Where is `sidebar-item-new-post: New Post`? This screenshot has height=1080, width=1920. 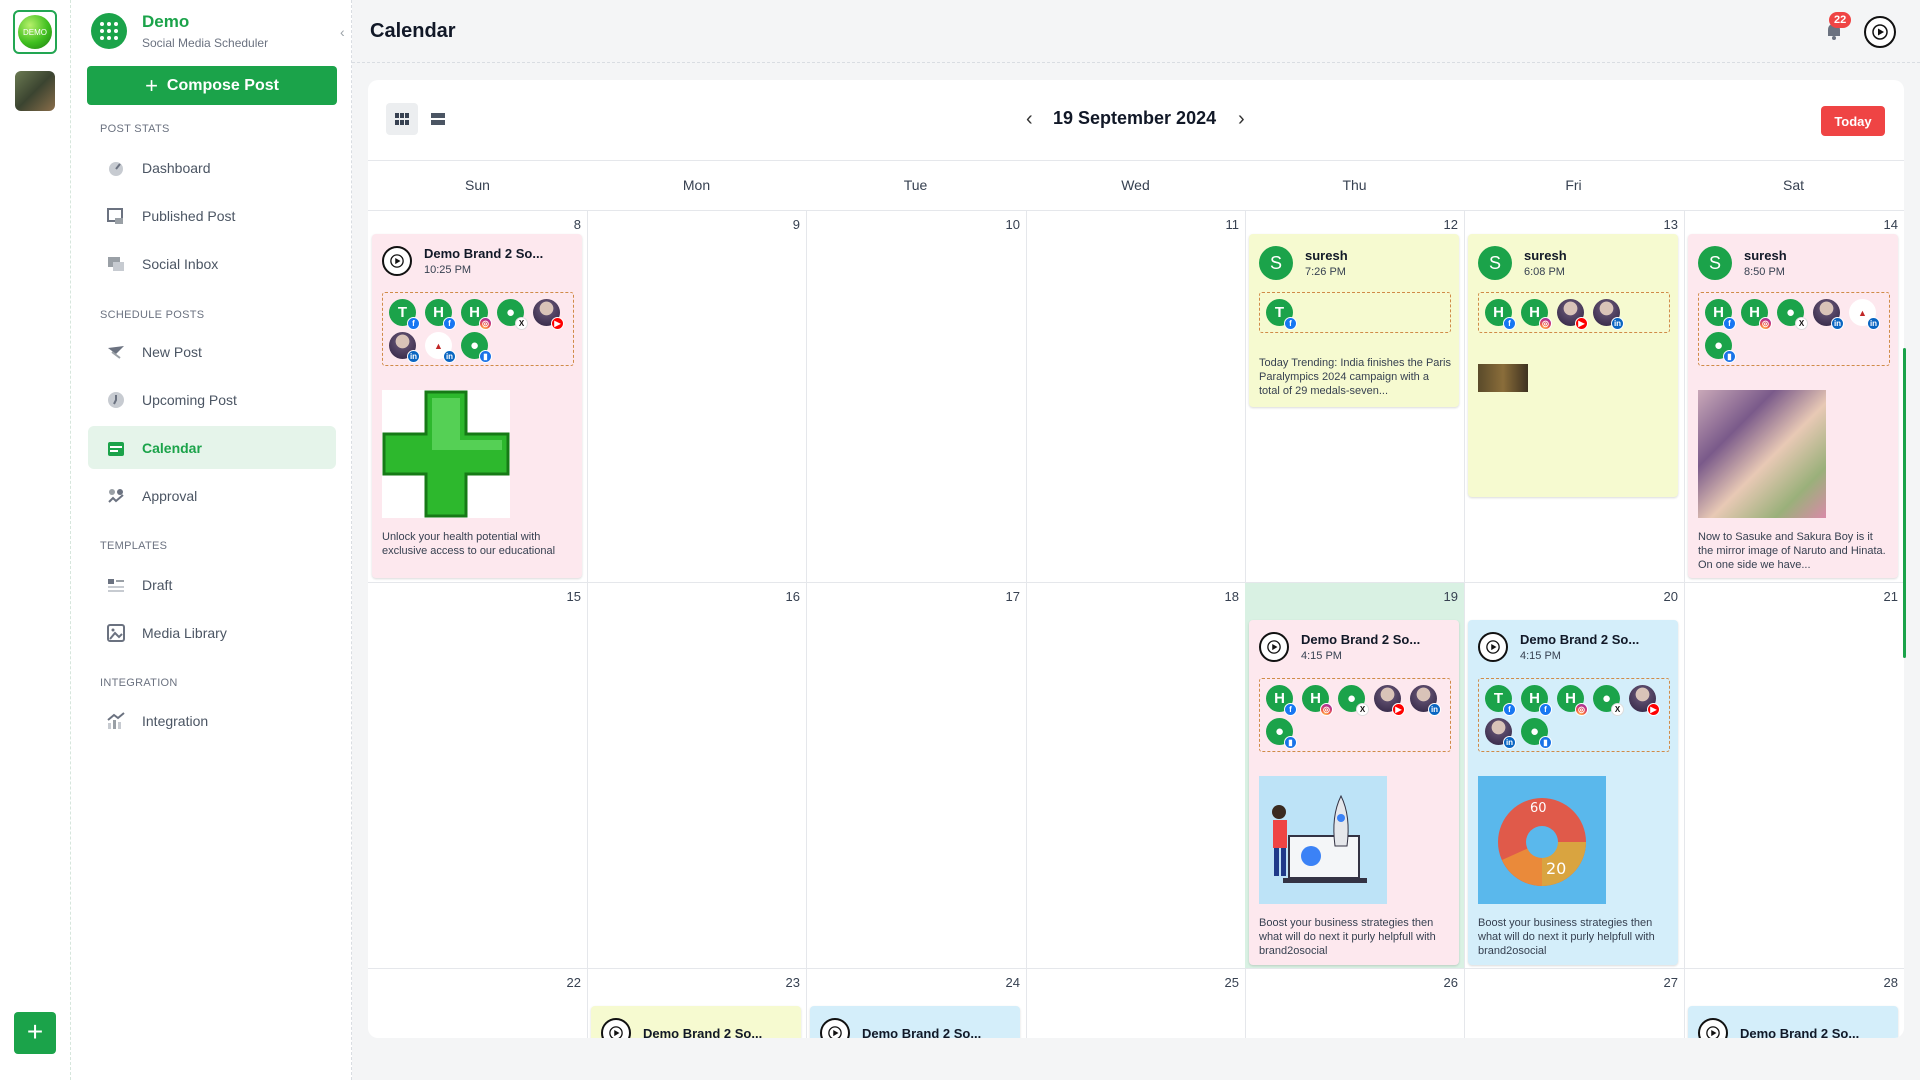
sidebar-item-new-post: New Post is located at coordinates (212, 351).